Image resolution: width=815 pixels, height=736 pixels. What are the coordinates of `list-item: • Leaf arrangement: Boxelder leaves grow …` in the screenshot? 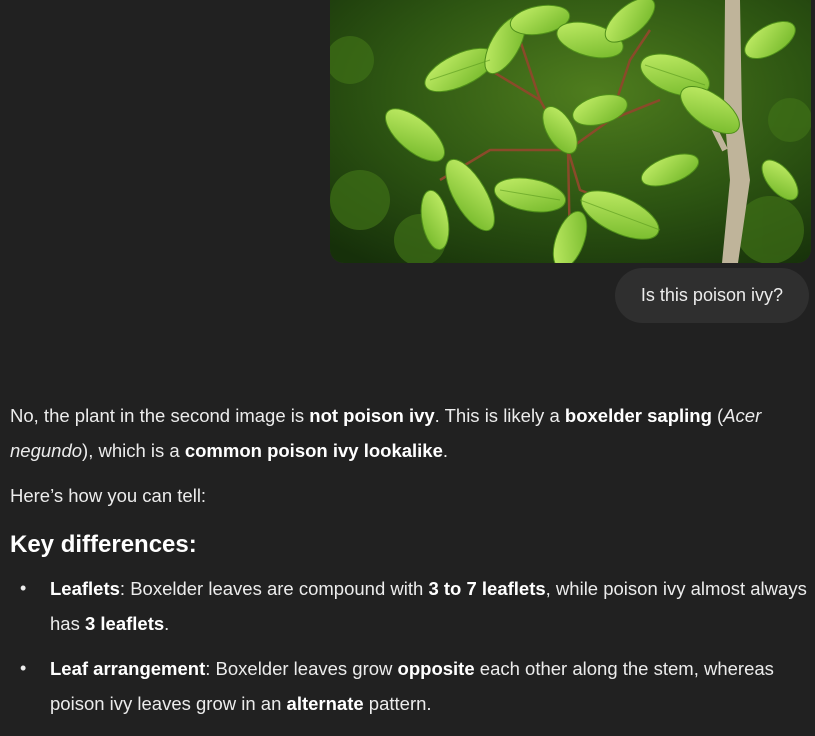 It's located at (410, 686).